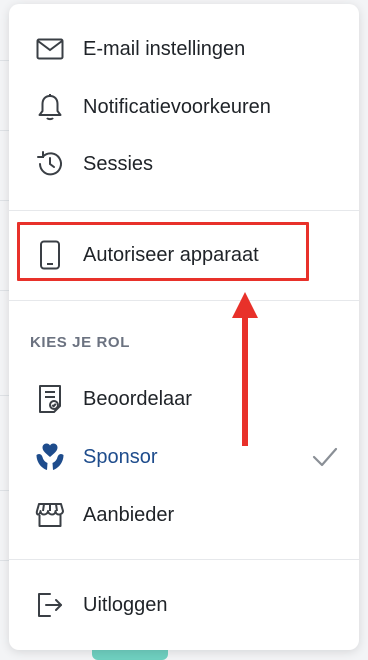 The width and height of the screenshot is (368, 660). I want to click on menu-item-label: Sessies, so click(118, 163).